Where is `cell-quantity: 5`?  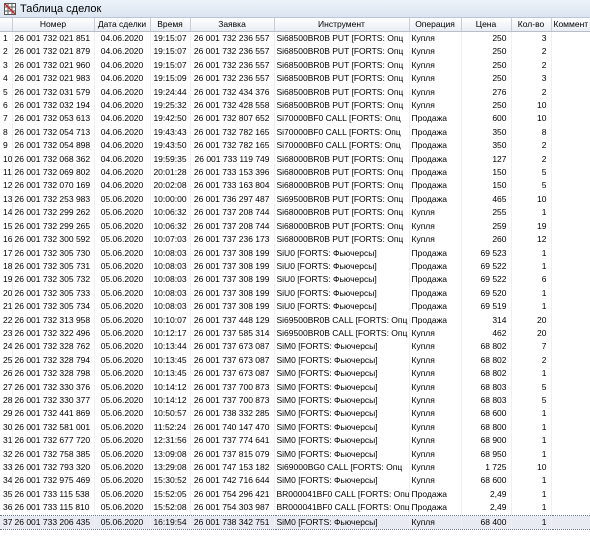 cell-quantity: 5 is located at coordinates (531, 387).